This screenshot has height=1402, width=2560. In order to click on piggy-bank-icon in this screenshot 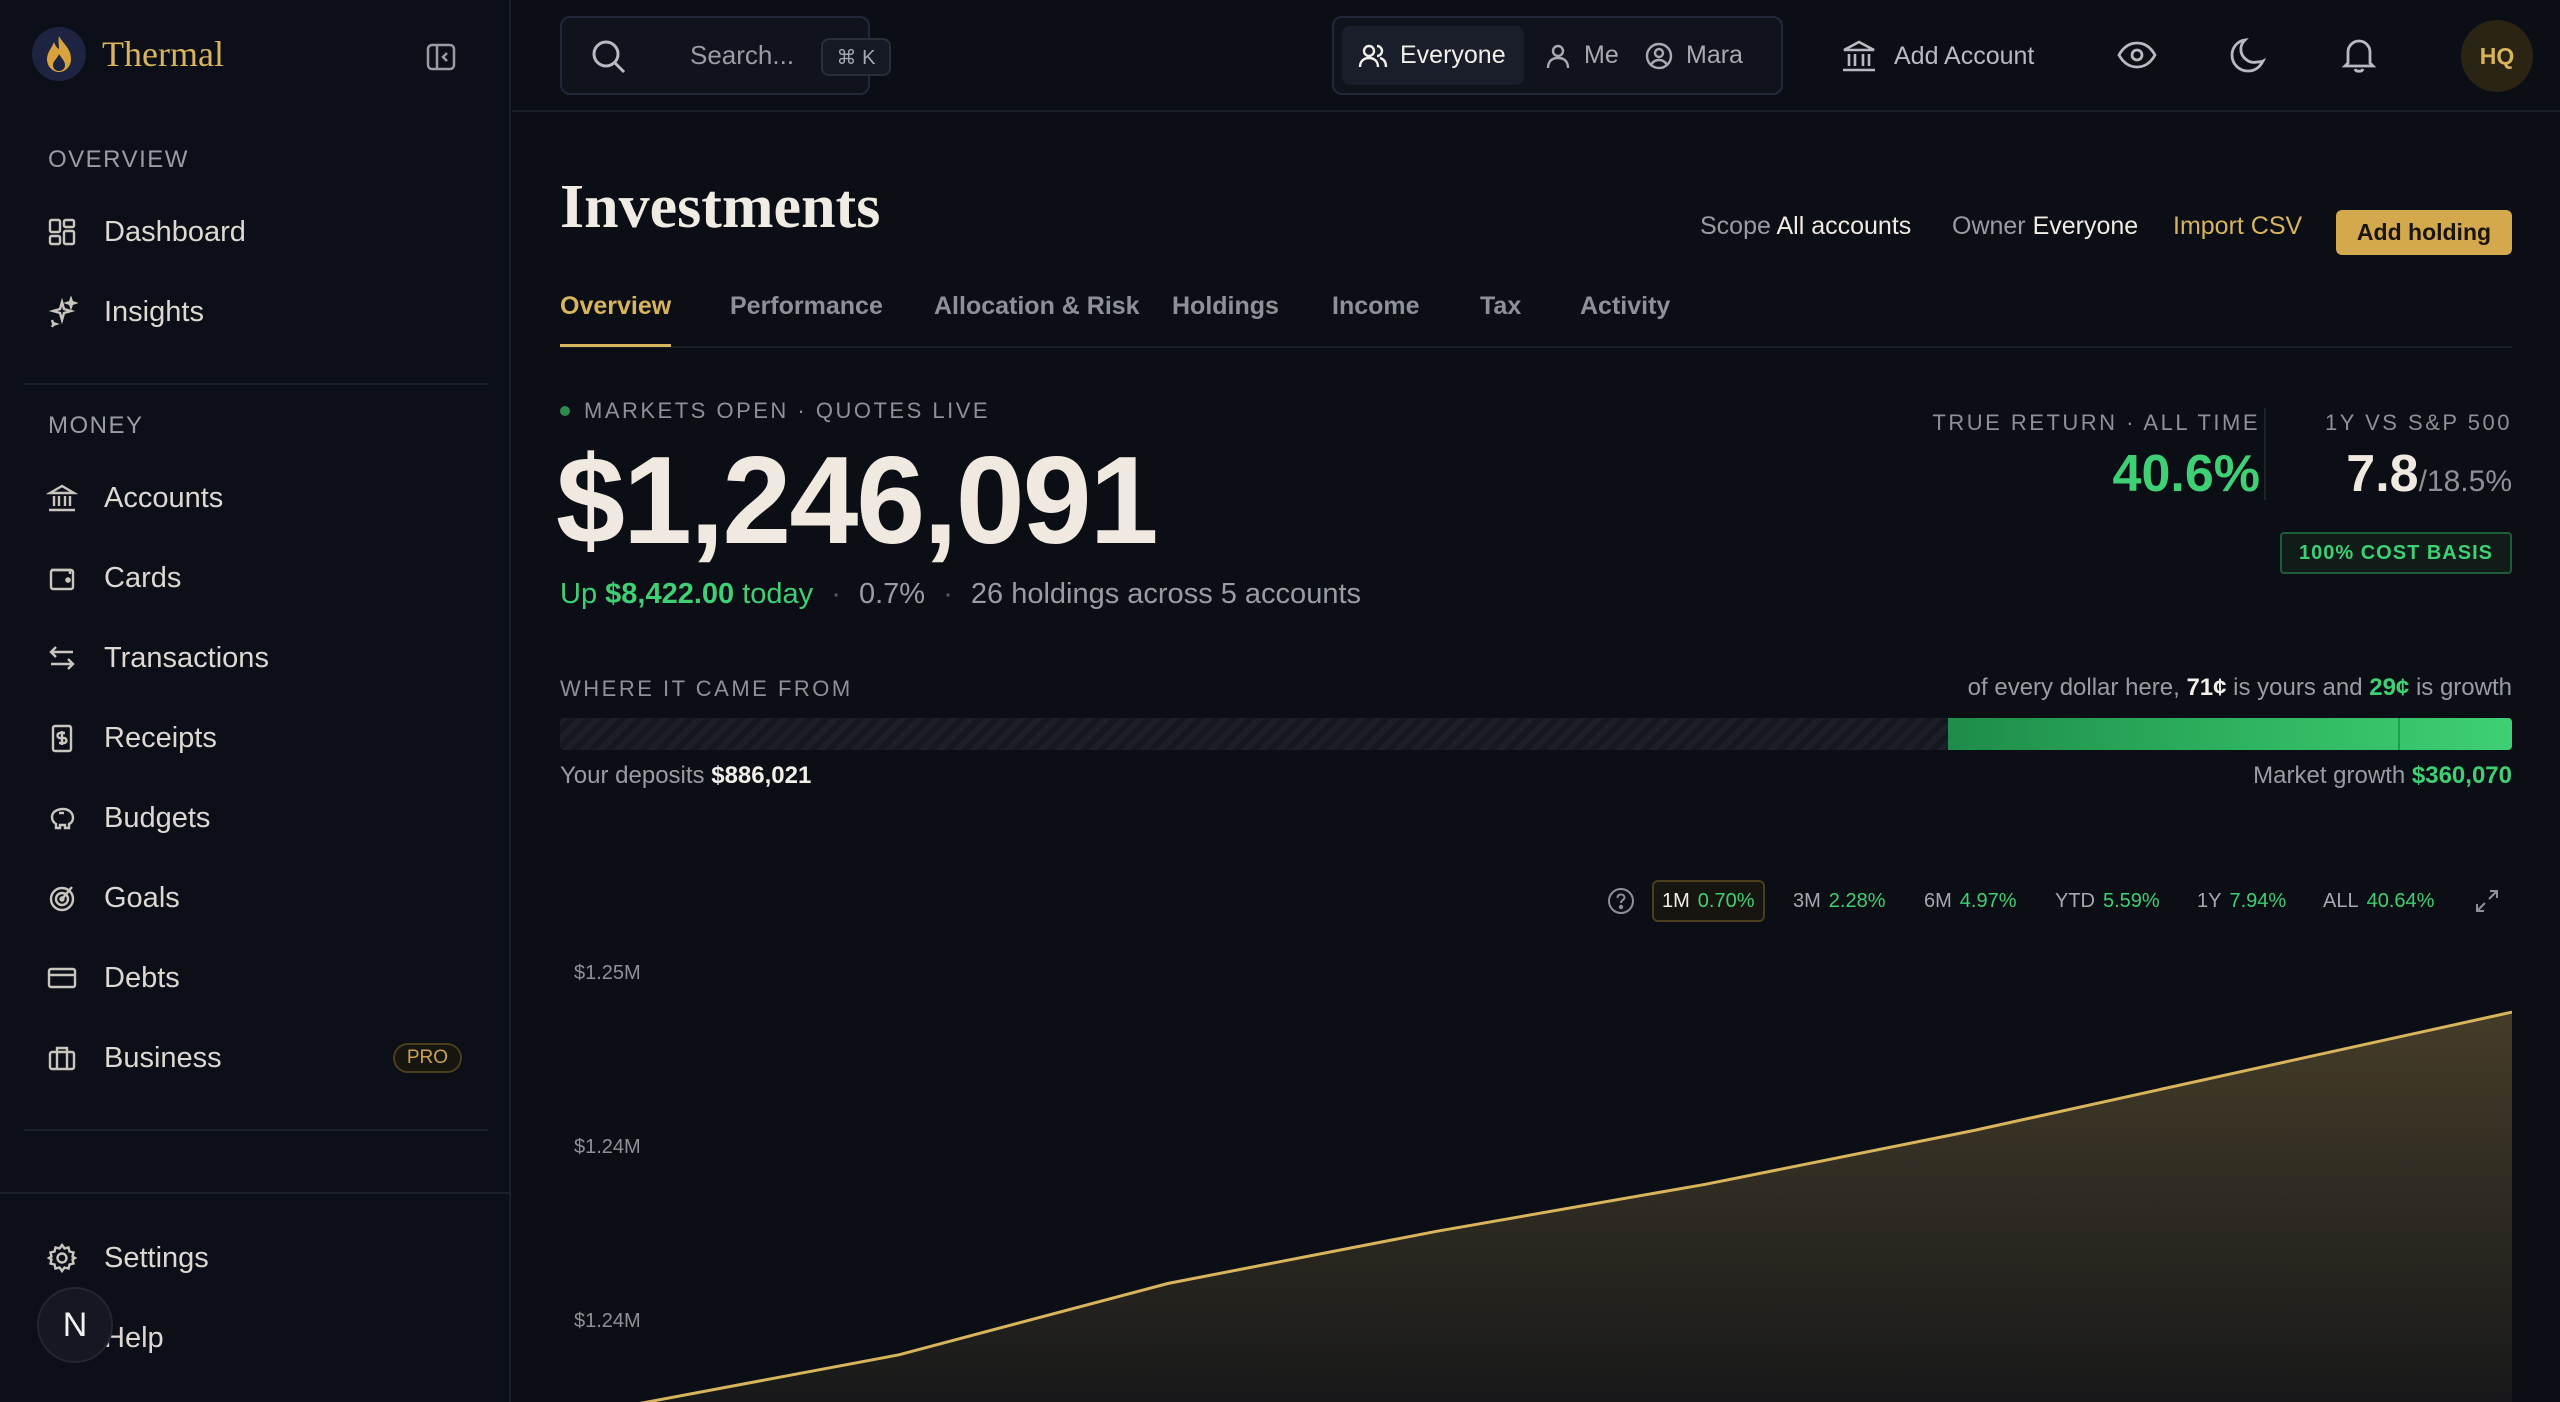, I will do `click(62, 818)`.